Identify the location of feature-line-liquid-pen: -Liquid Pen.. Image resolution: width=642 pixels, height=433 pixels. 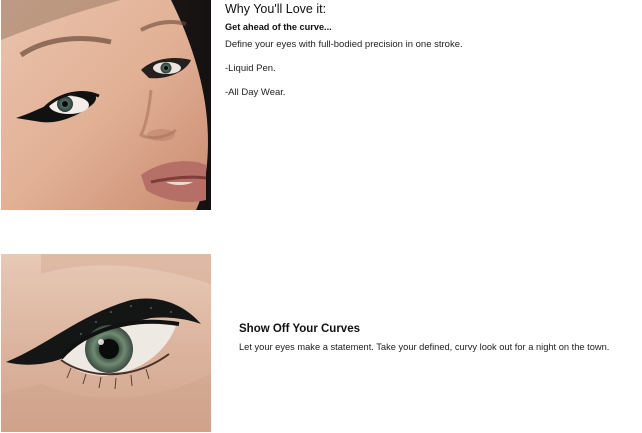
(250, 68).